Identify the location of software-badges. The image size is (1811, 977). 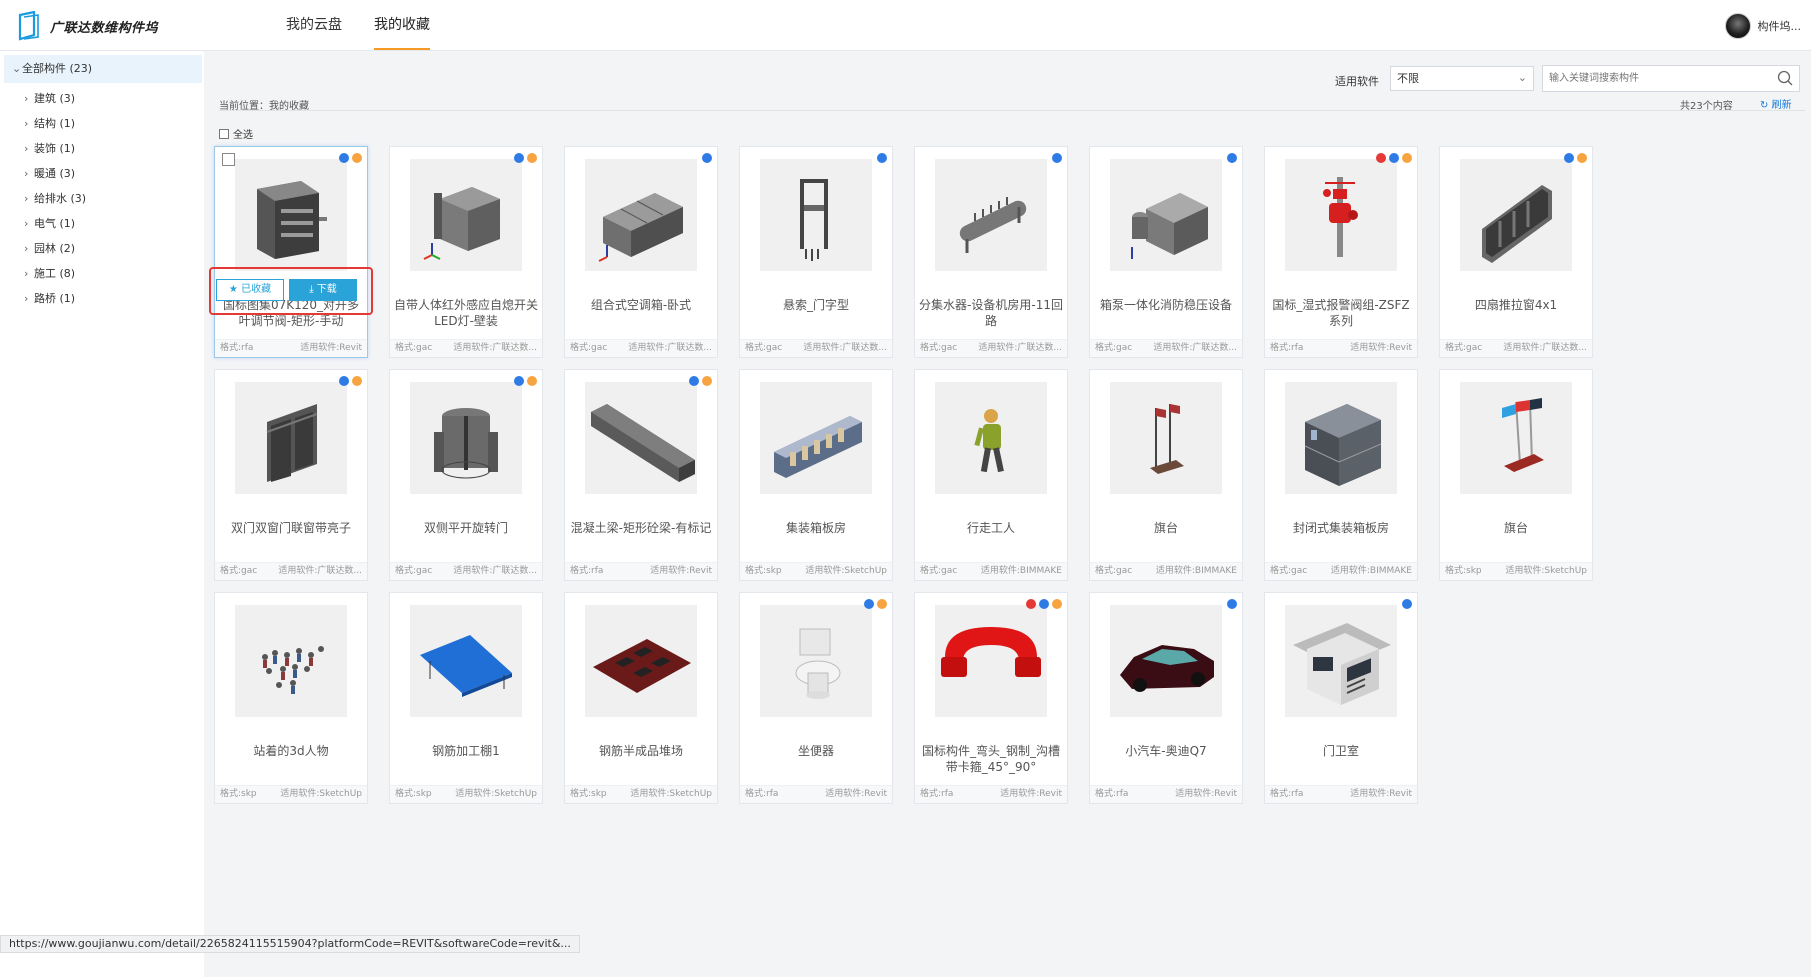
(524, 158).